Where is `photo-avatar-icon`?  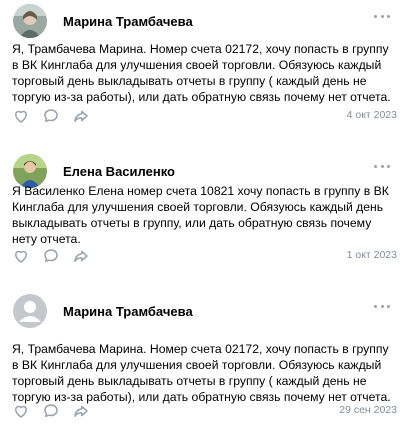
photo-avatar-icon is located at coordinates (30, 21).